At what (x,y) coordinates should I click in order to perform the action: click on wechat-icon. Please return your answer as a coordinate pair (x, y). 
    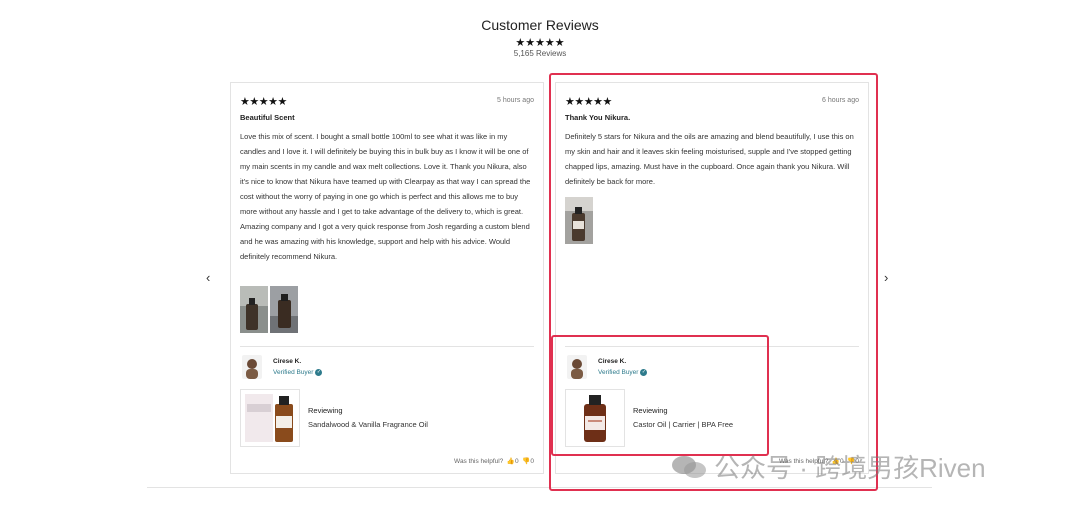
    Looking at the image, I should click on (689, 466).